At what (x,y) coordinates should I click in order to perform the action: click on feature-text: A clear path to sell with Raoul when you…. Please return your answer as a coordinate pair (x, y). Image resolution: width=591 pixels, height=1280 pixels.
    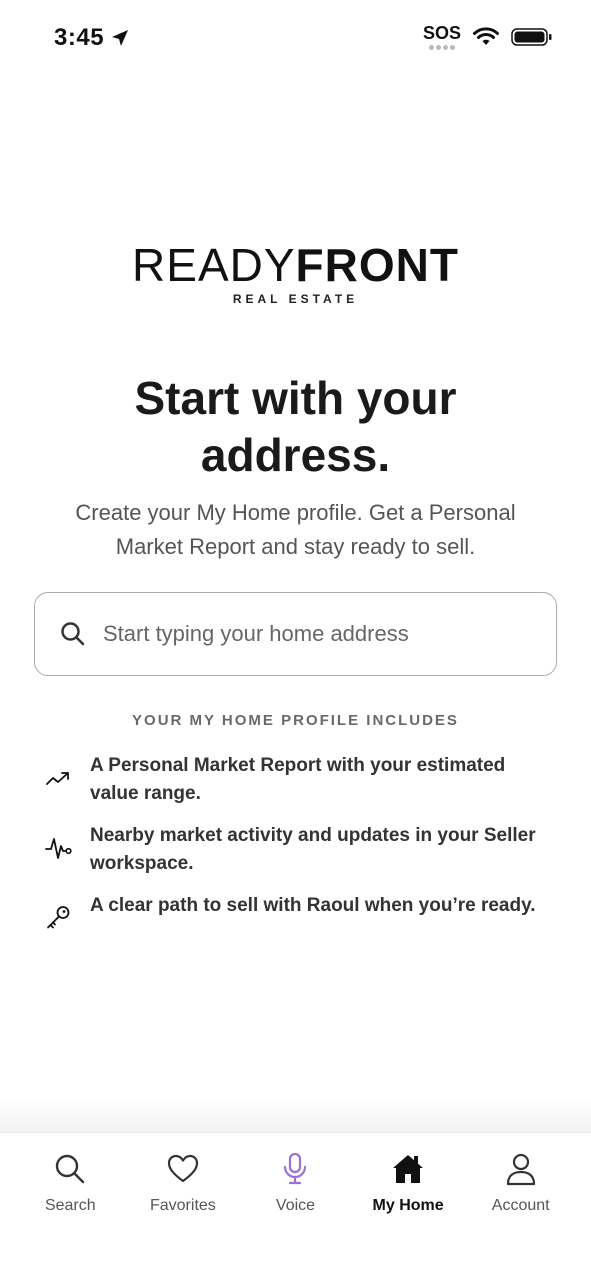
    Looking at the image, I should click on (313, 905).